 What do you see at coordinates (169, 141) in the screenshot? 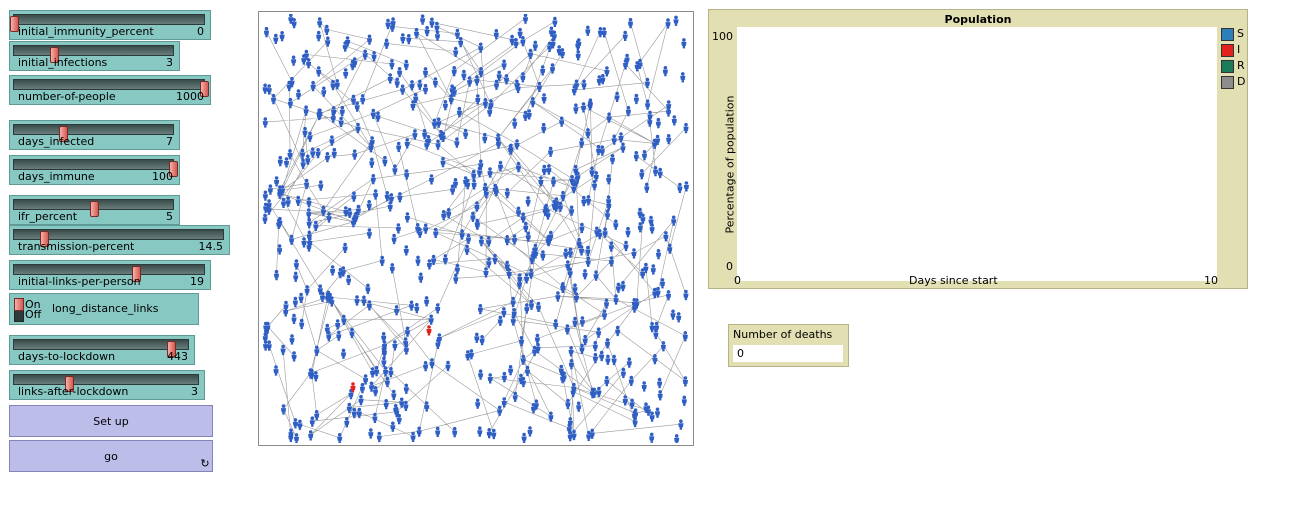
I see `slider-value: 7` at bounding box center [169, 141].